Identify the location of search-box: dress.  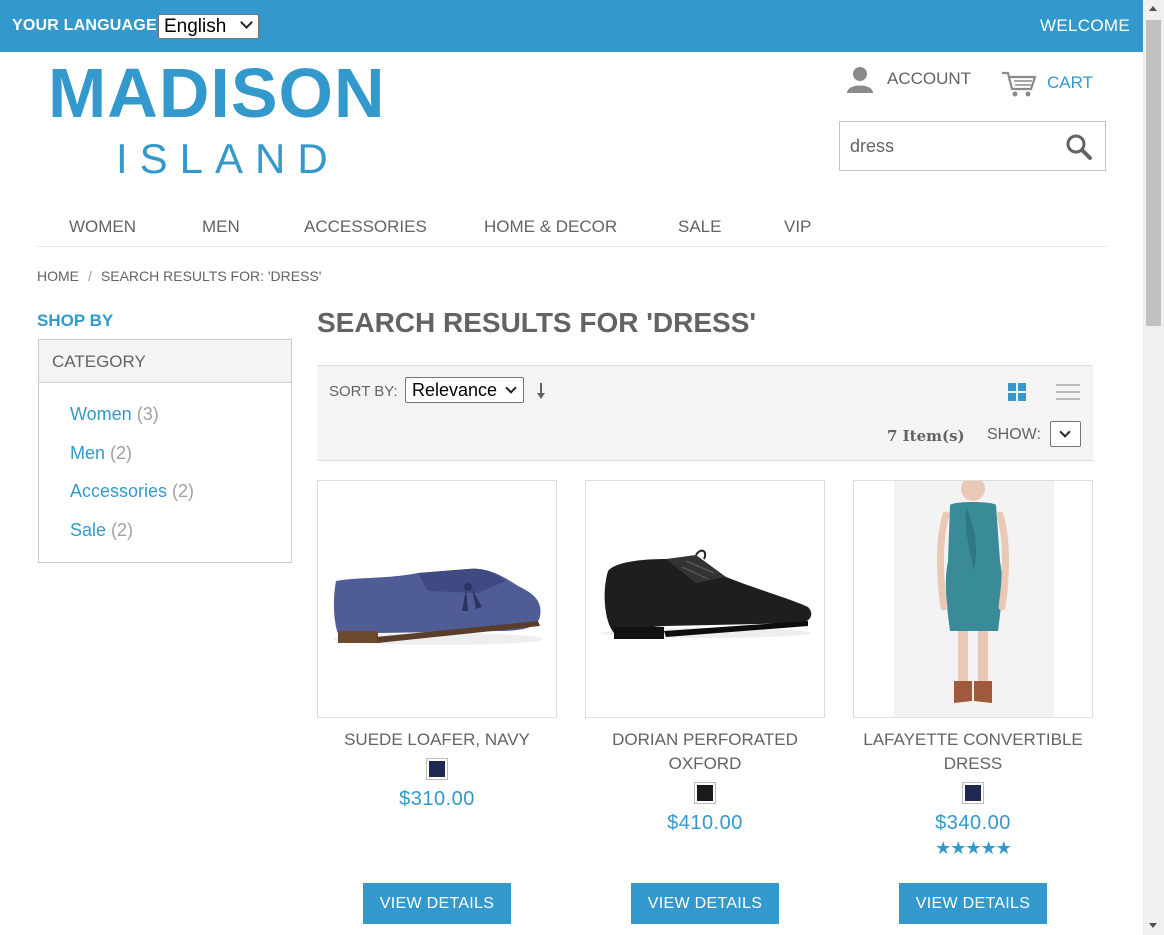
(972, 146).